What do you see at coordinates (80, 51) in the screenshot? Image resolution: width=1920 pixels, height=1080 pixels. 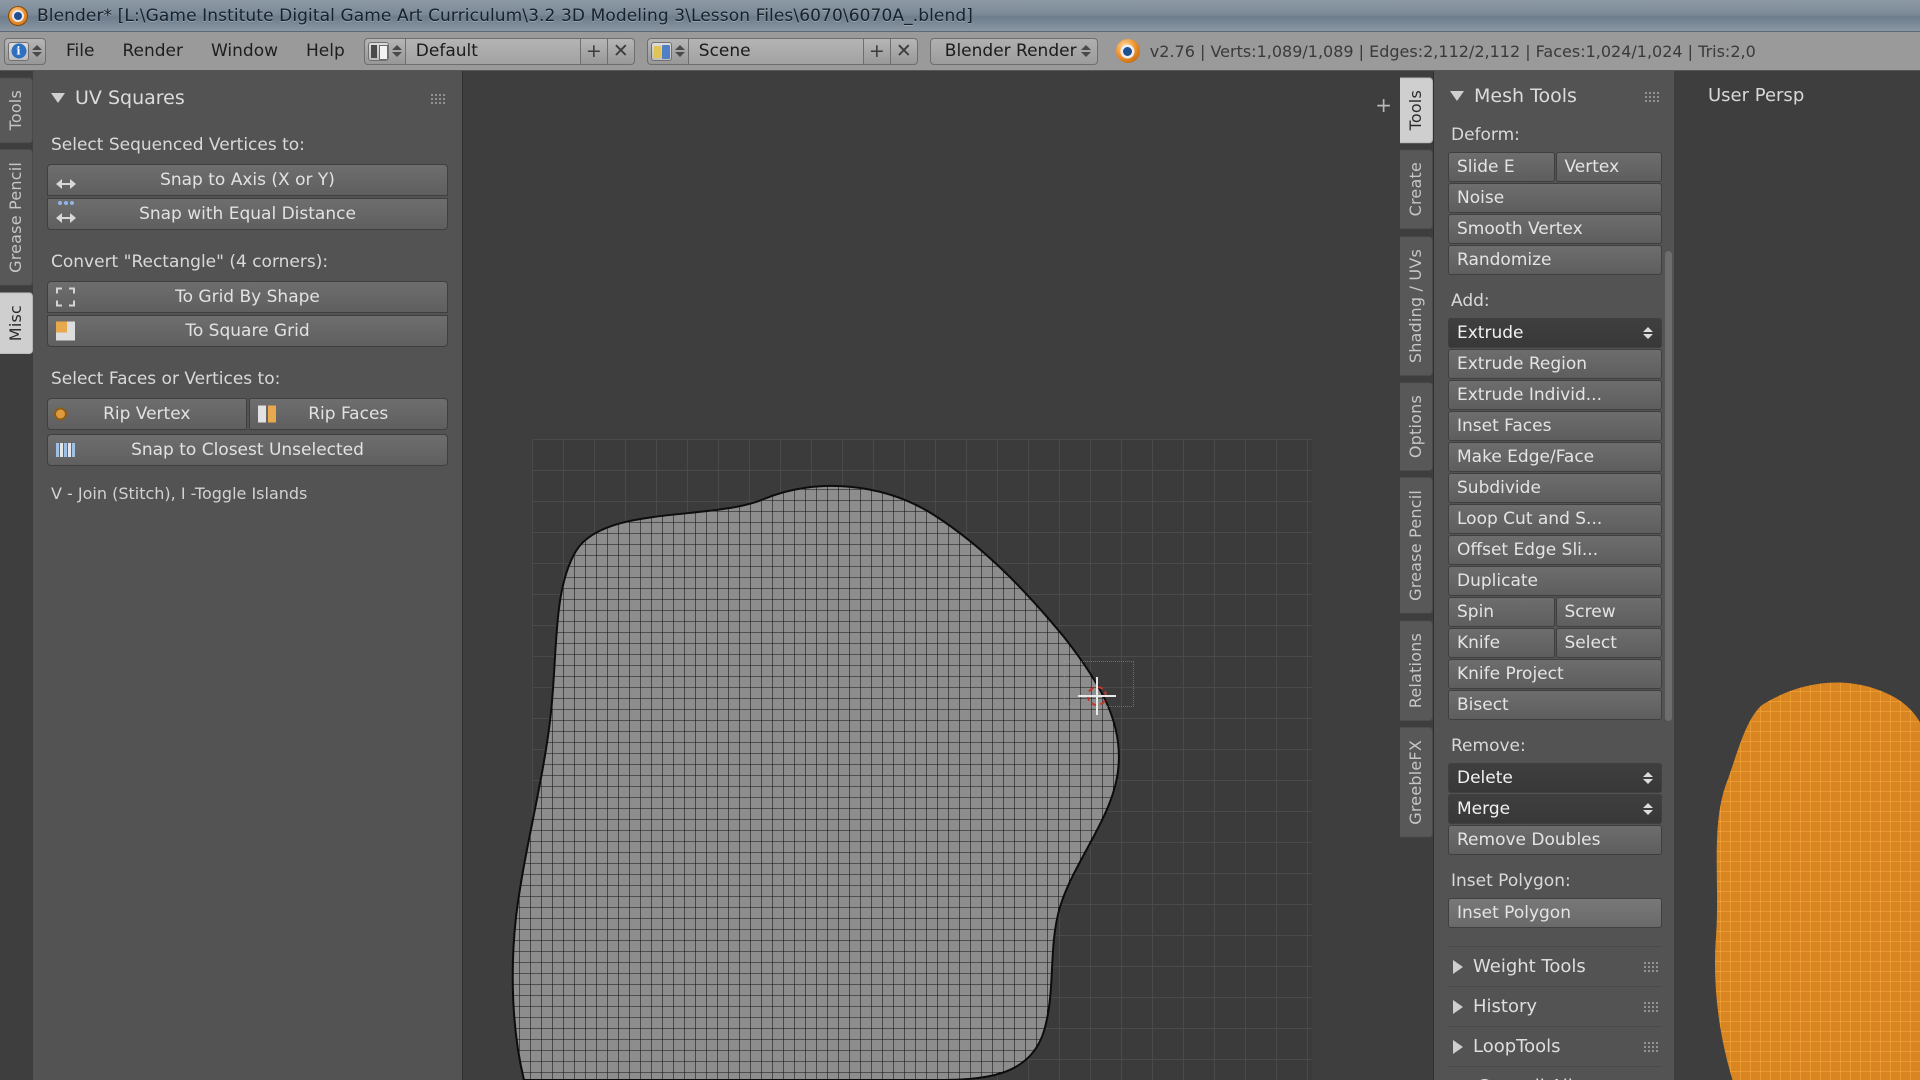 I see `menu-file: File` at bounding box center [80, 51].